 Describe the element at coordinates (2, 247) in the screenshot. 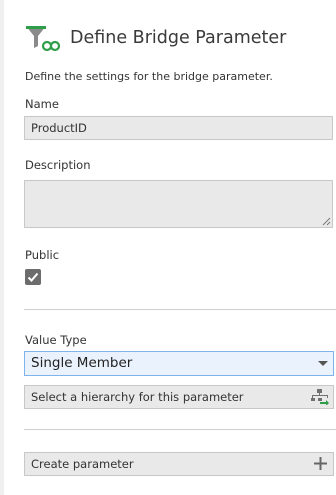

I see `panel-left-edge` at that location.